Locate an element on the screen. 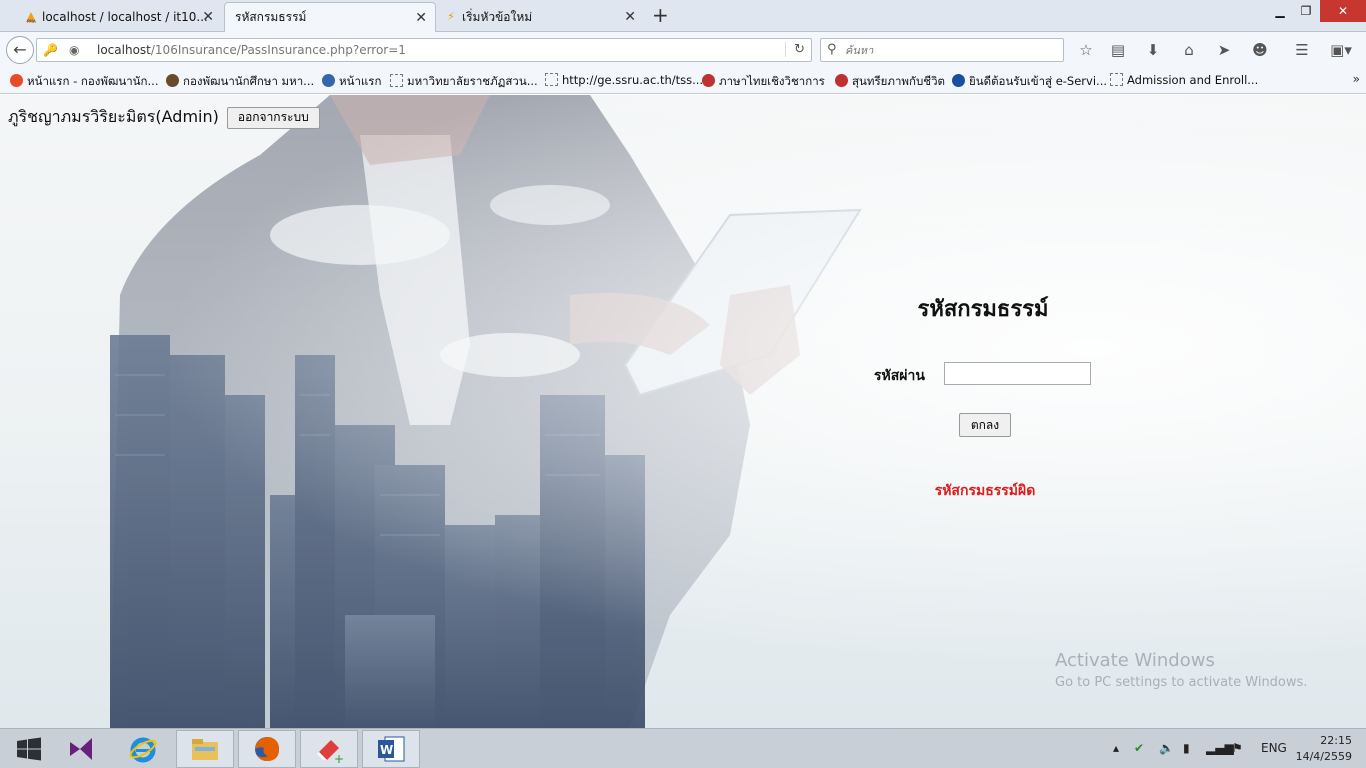 The height and width of the screenshot is (768, 1366). word-icon: W is located at coordinates (391, 749).